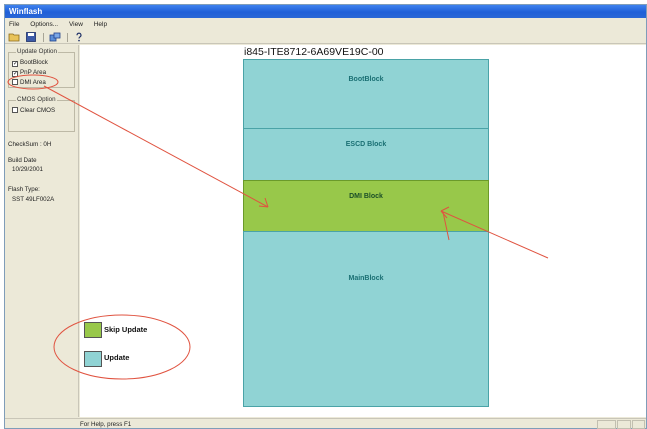  I want to click on skip-update-label: Skip Update, so click(126, 329).